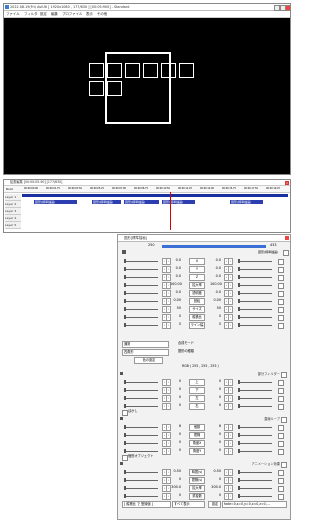  Describe the element at coordinates (175, 300) in the screenshot. I see `param-left-value: 0.00` at that location.